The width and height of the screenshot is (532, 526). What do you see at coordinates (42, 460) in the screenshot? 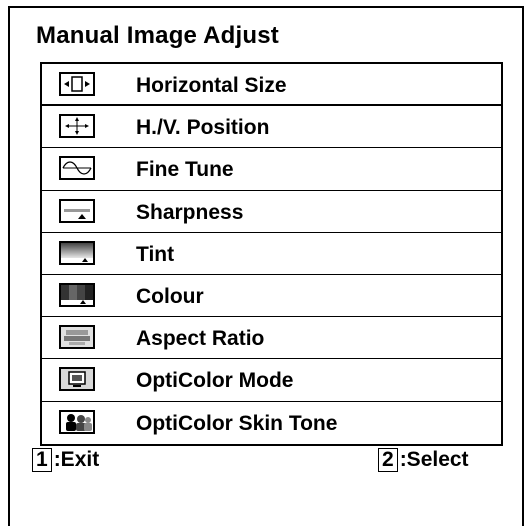
I see `exit-key: 1` at bounding box center [42, 460].